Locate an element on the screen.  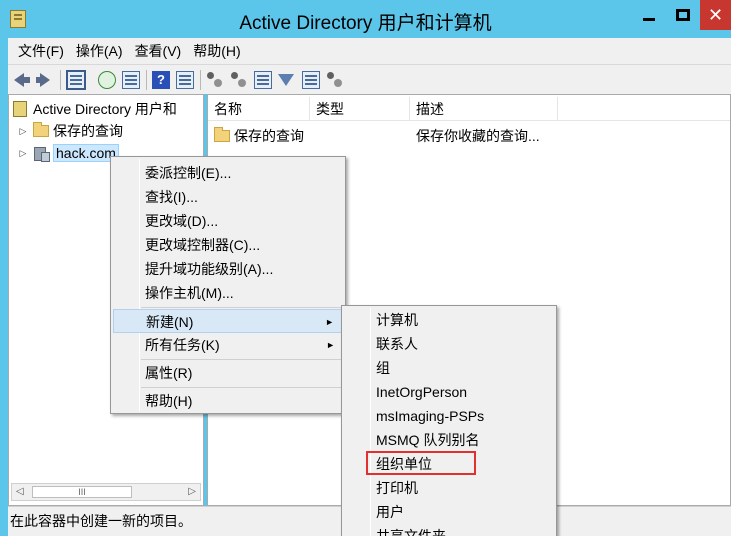
close-button: ✕ is located at coordinates (715, 15).